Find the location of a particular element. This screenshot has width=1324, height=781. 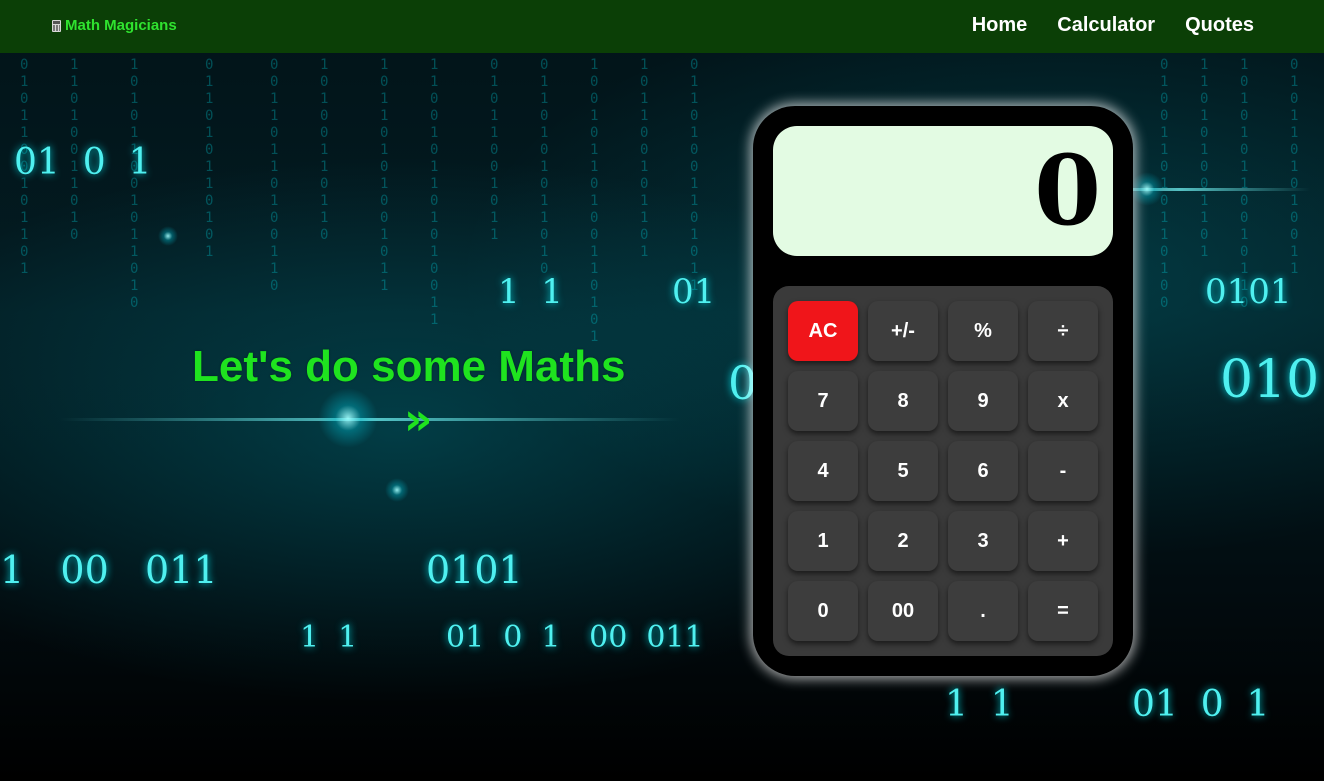

key-clear: AC is located at coordinates (823, 331).